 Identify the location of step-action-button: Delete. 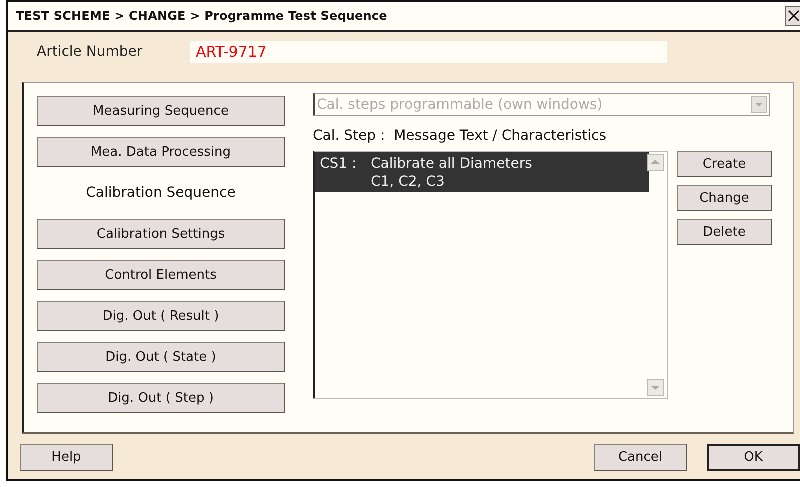
(724, 232).